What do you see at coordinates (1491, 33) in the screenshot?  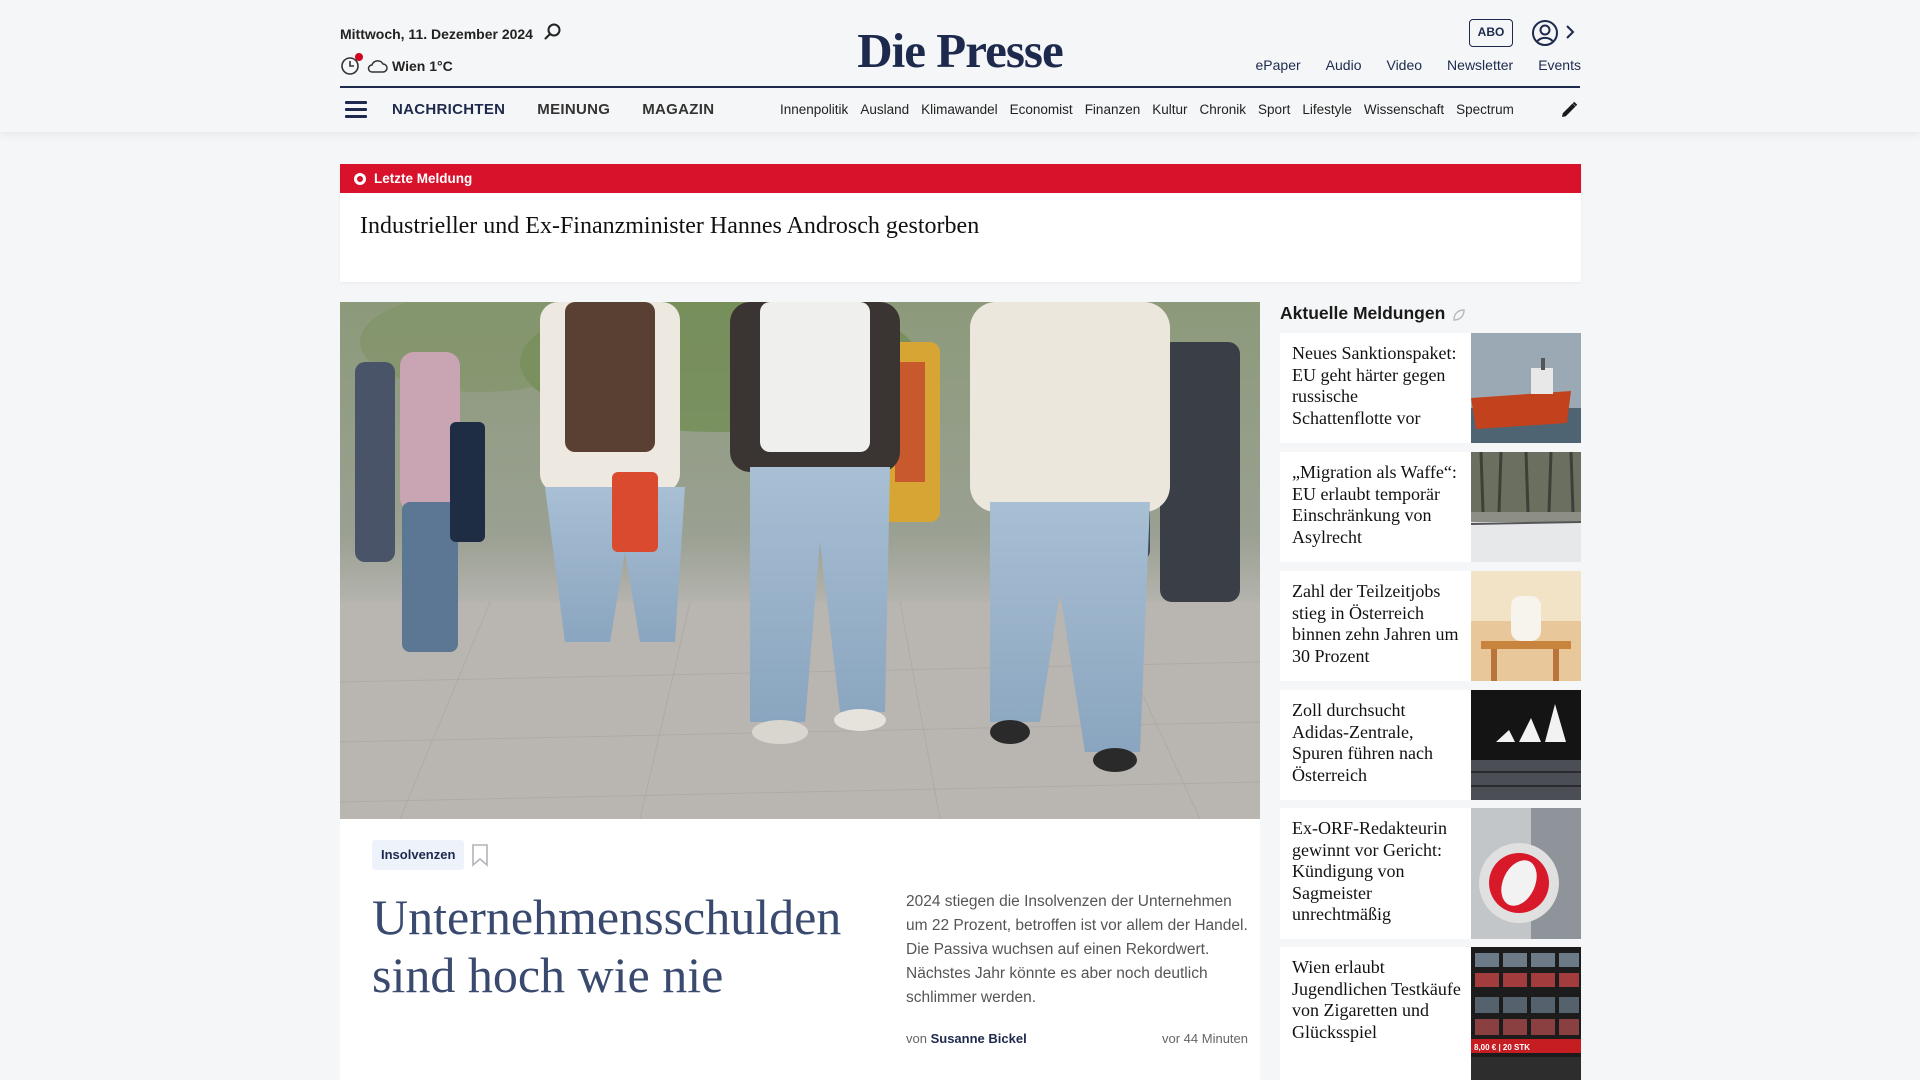 I see `abo-button: ABO` at bounding box center [1491, 33].